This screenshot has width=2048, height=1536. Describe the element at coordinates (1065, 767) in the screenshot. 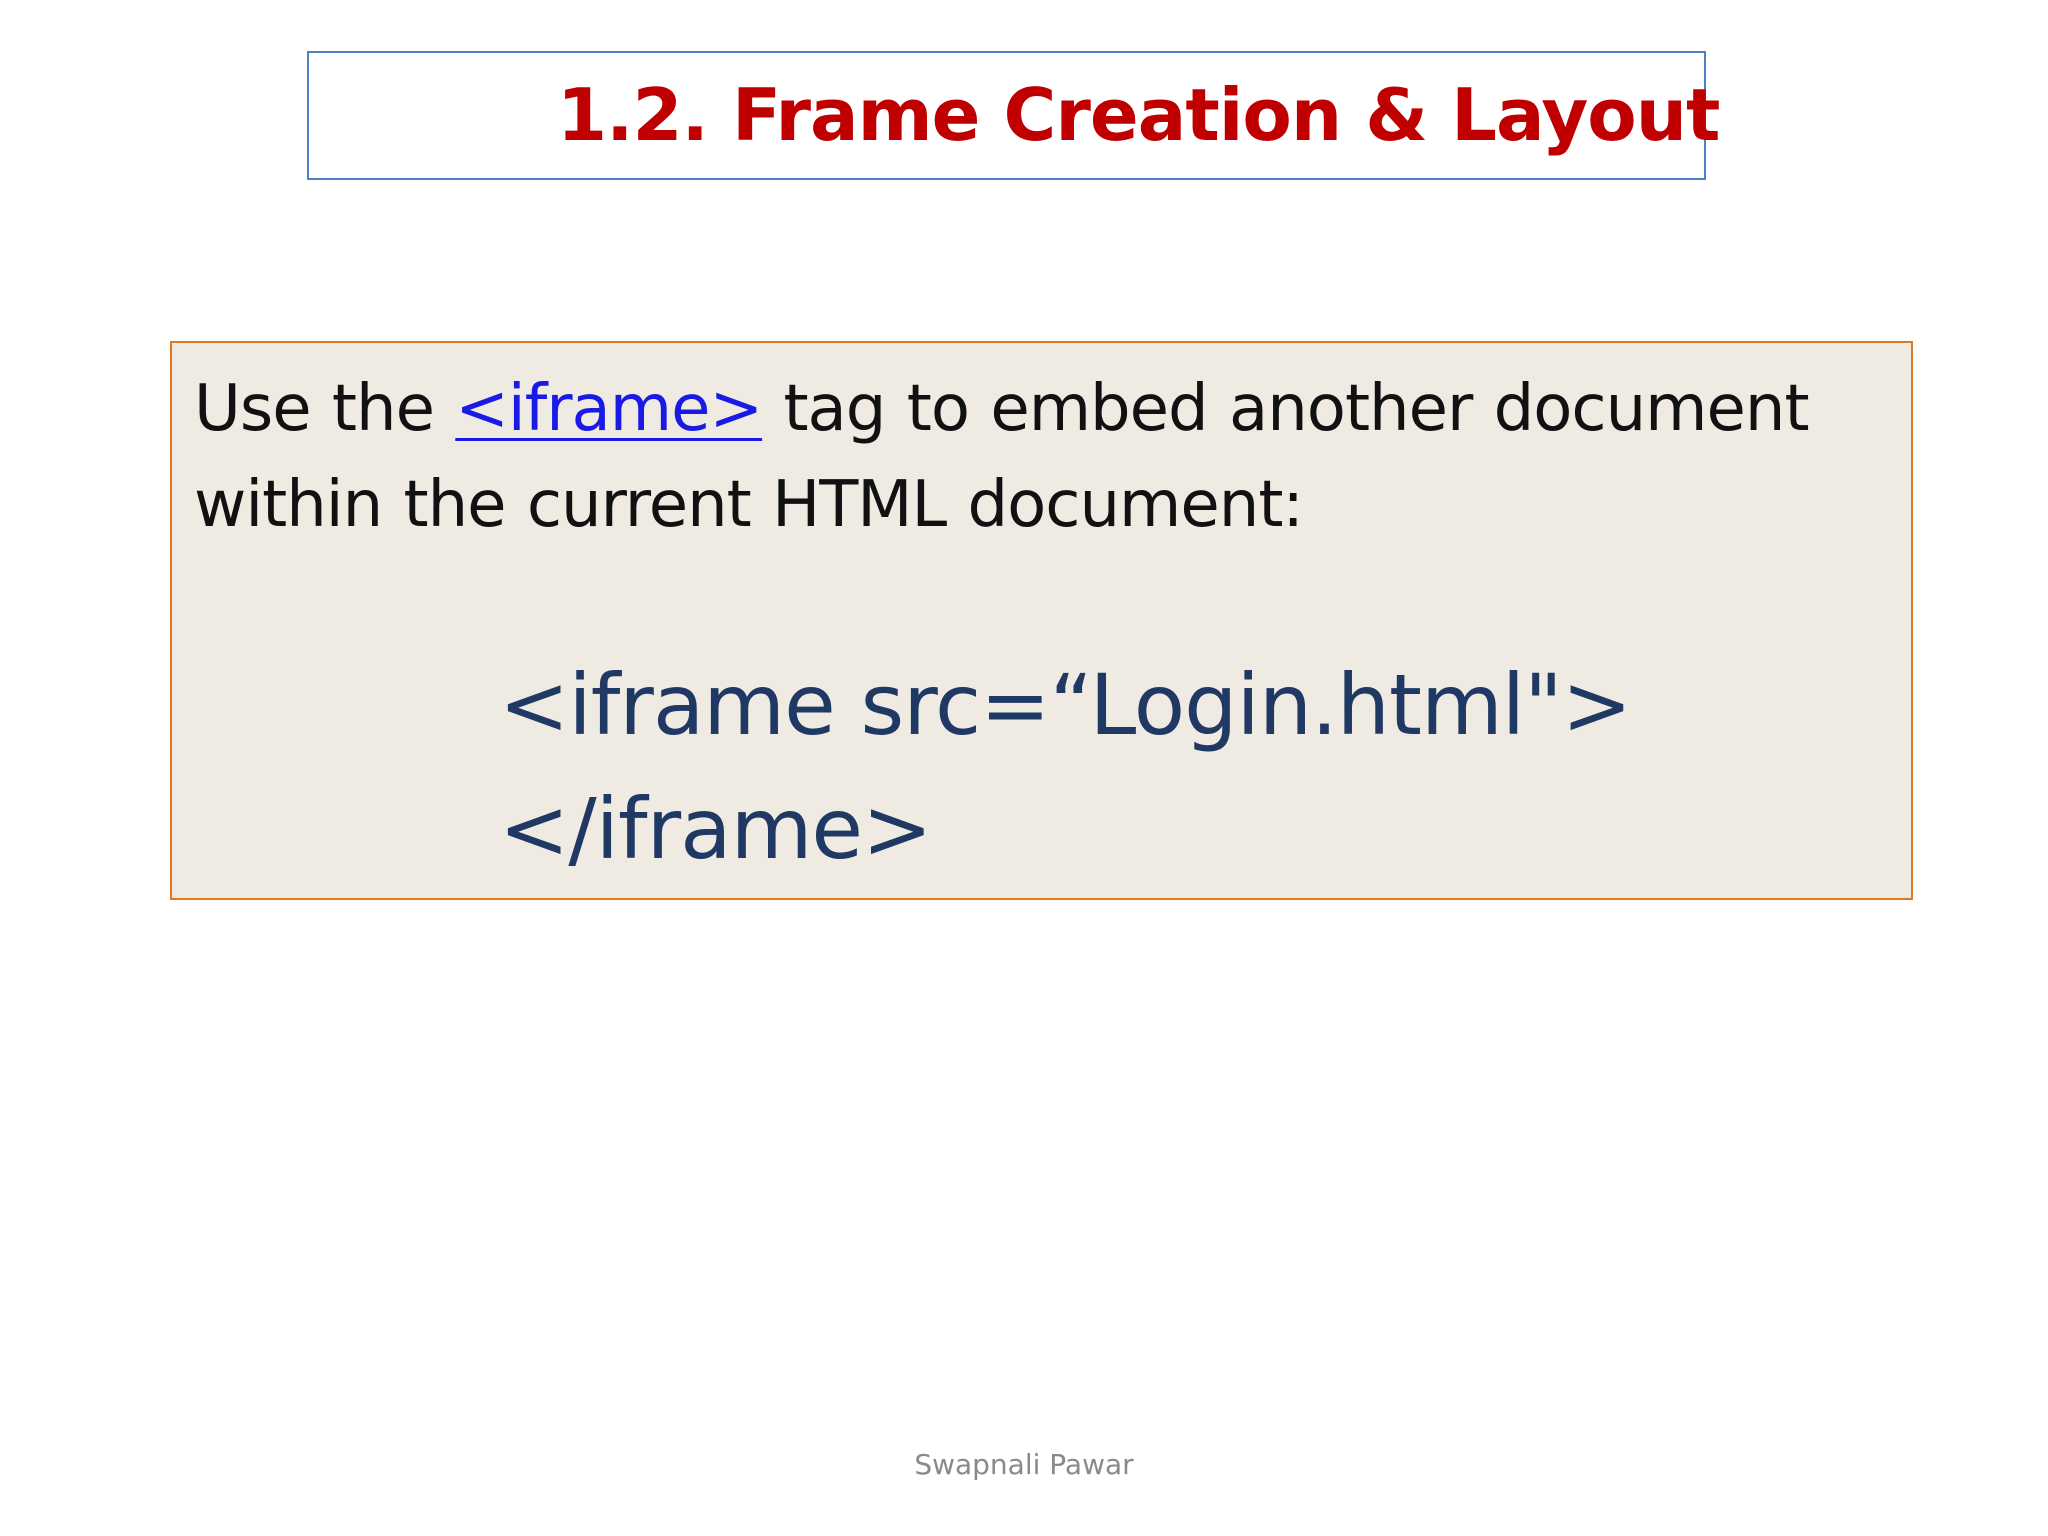

I see `code-example: <iframe src=“Login.html"> </iframe>` at that location.